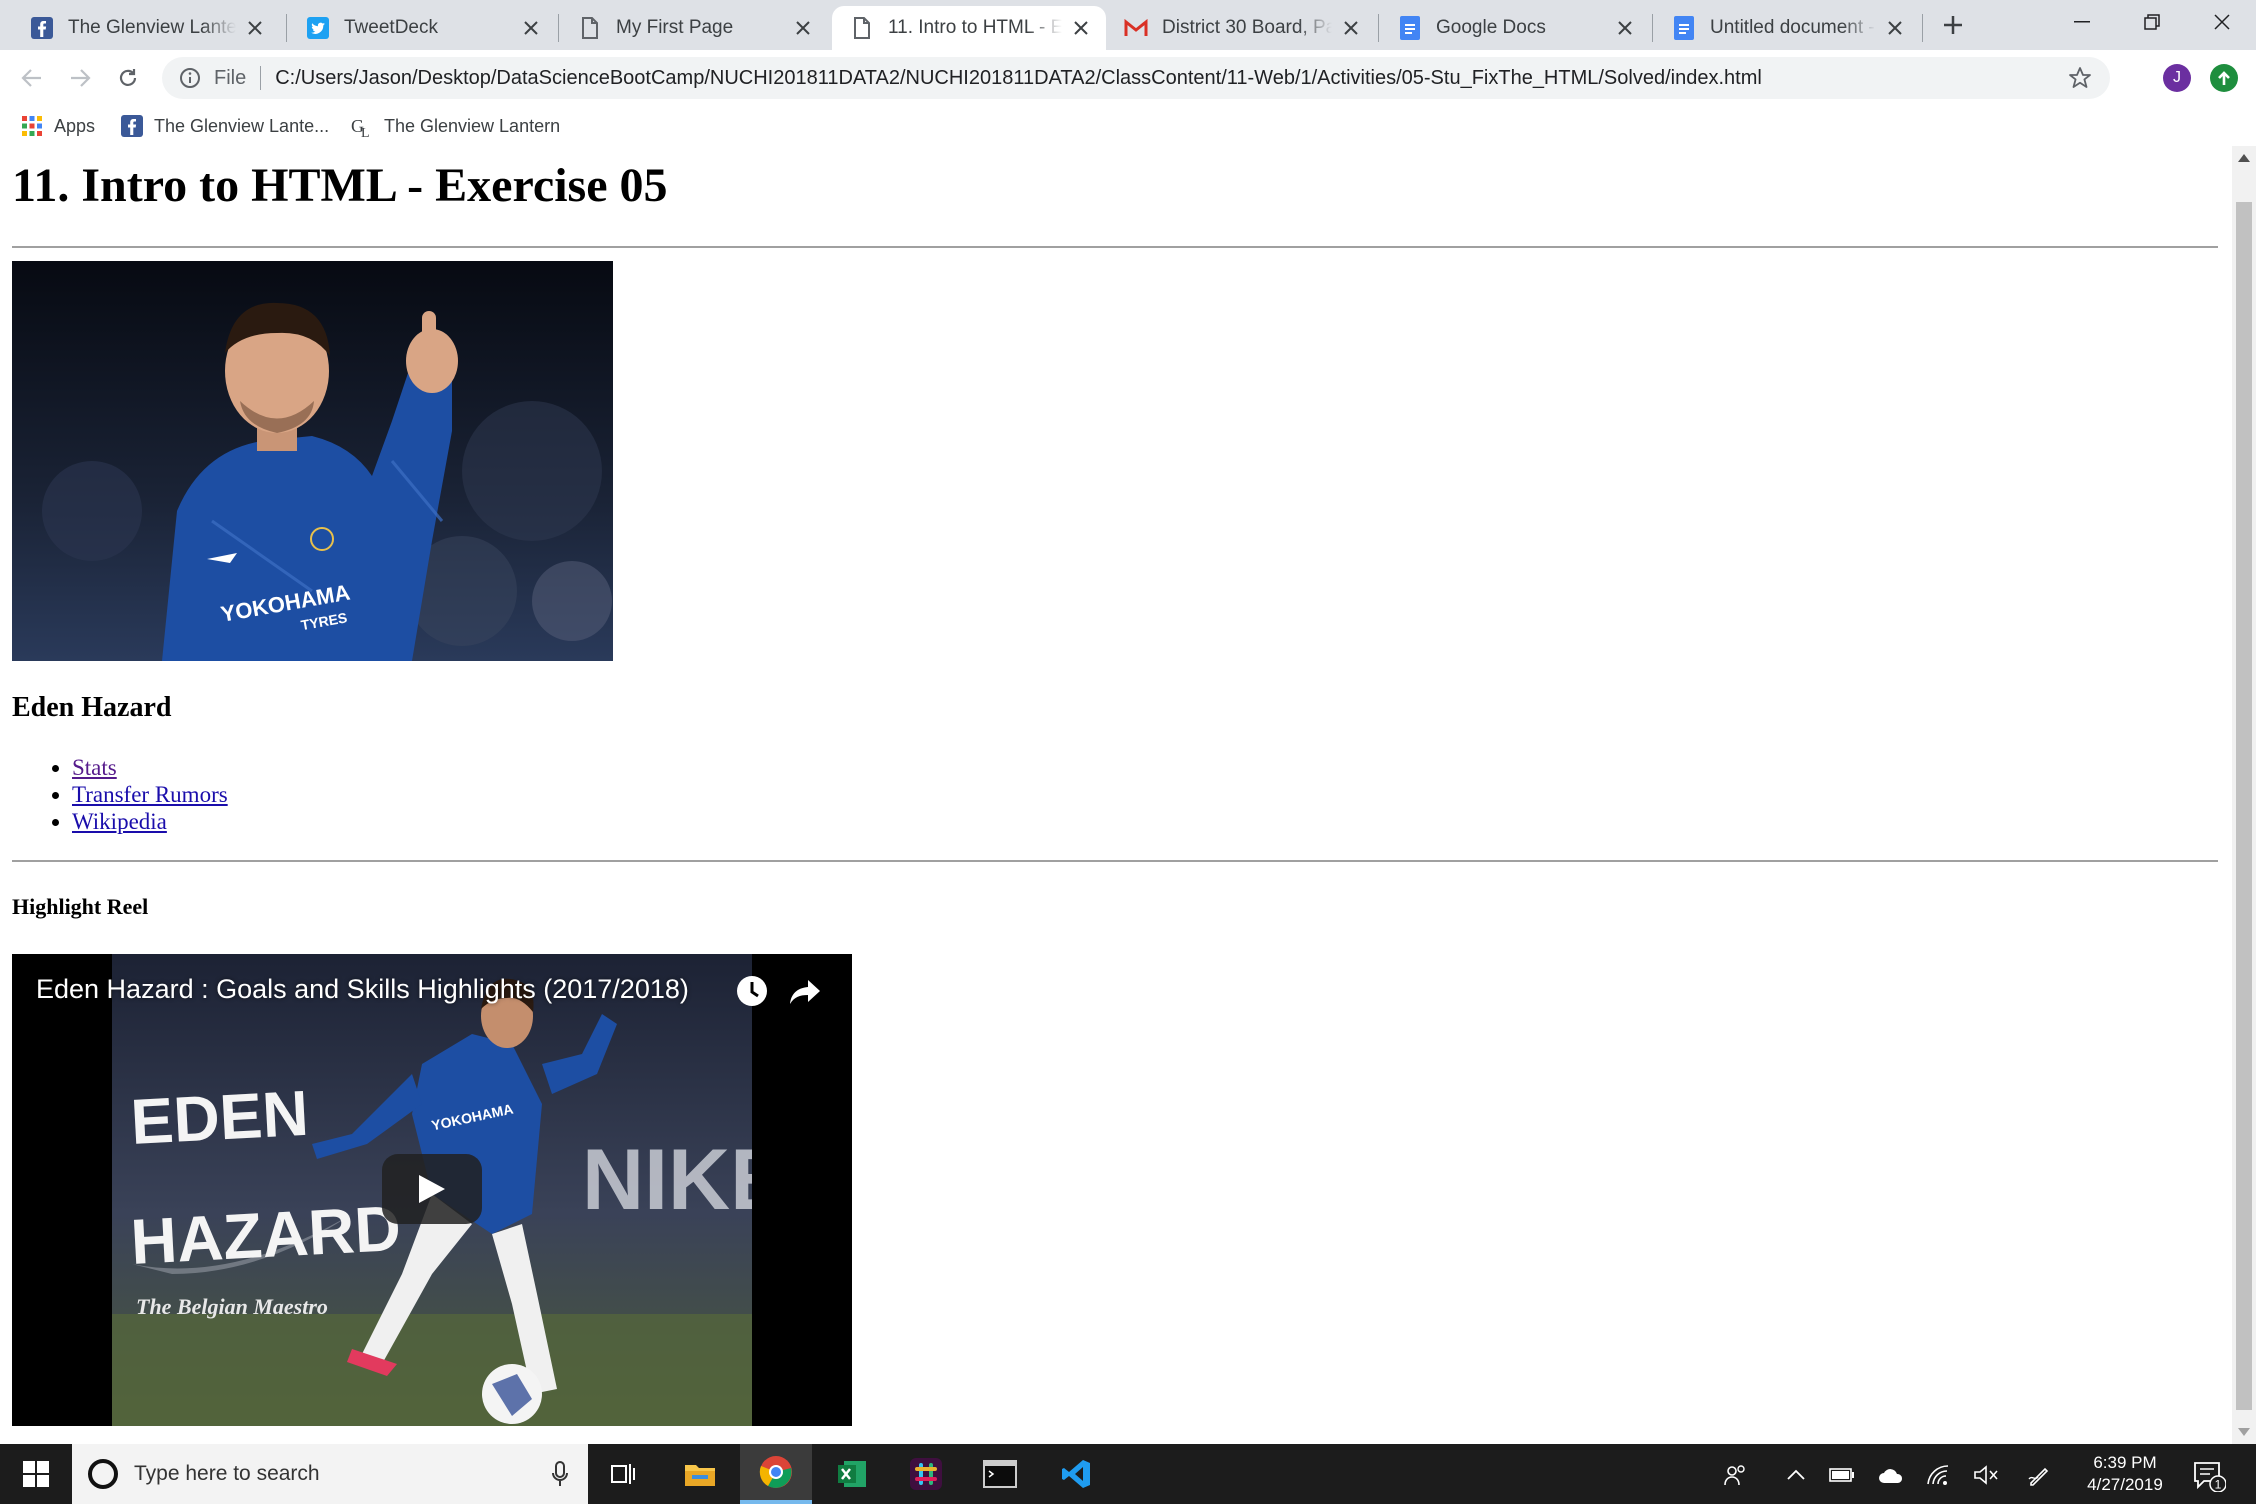  I want to click on taskbar-search-box: Type here to search, so click(330, 1474).